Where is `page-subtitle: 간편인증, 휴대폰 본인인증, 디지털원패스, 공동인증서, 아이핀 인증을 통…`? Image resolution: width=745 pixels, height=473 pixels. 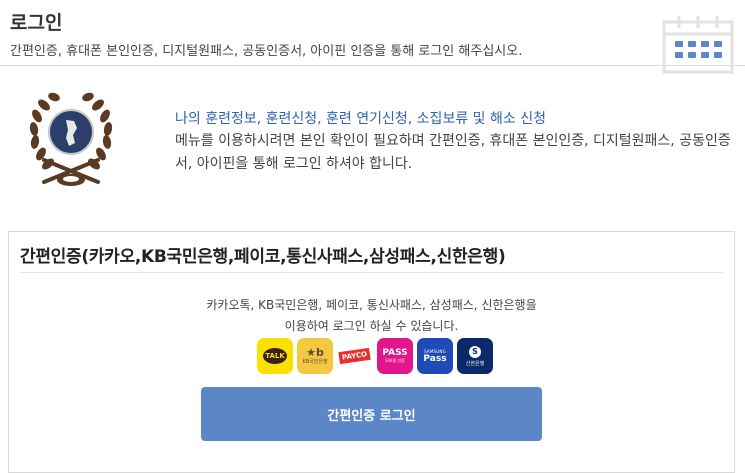
page-subtitle: 간편인증, 휴대폰 본인인증, 디지털원패스, 공동인증서, 아이핀 인증을 통… is located at coordinates (266, 51).